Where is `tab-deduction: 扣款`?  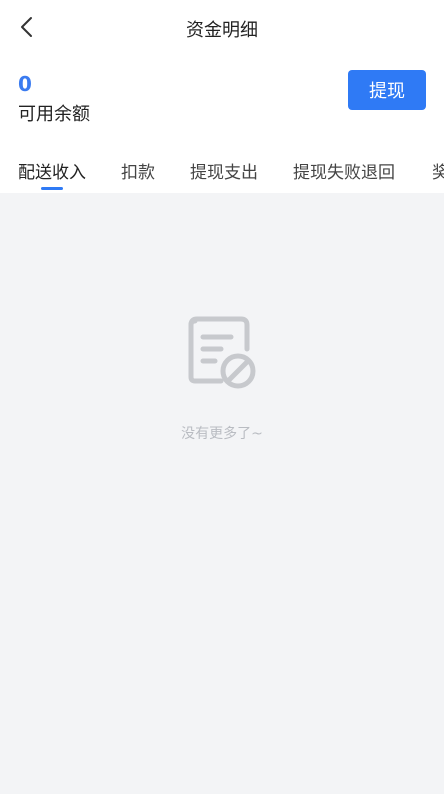
tab-deduction: 扣款 is located at coordinates (138, 170).